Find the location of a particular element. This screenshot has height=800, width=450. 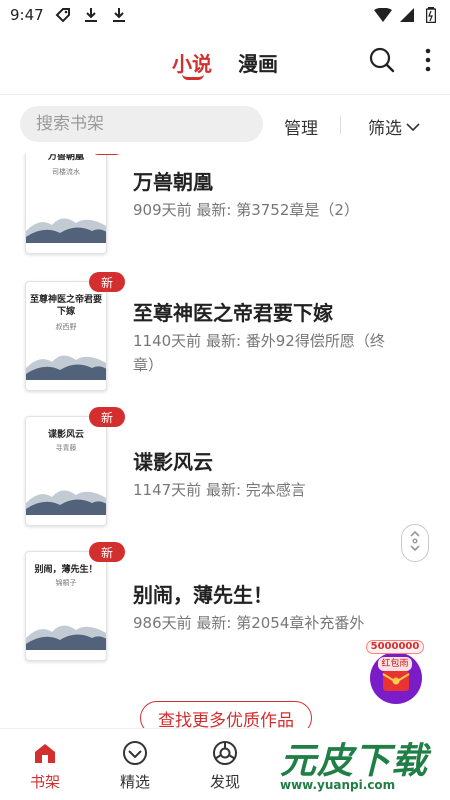

status-bar: 9:47 is located at coordinates (225, 15).